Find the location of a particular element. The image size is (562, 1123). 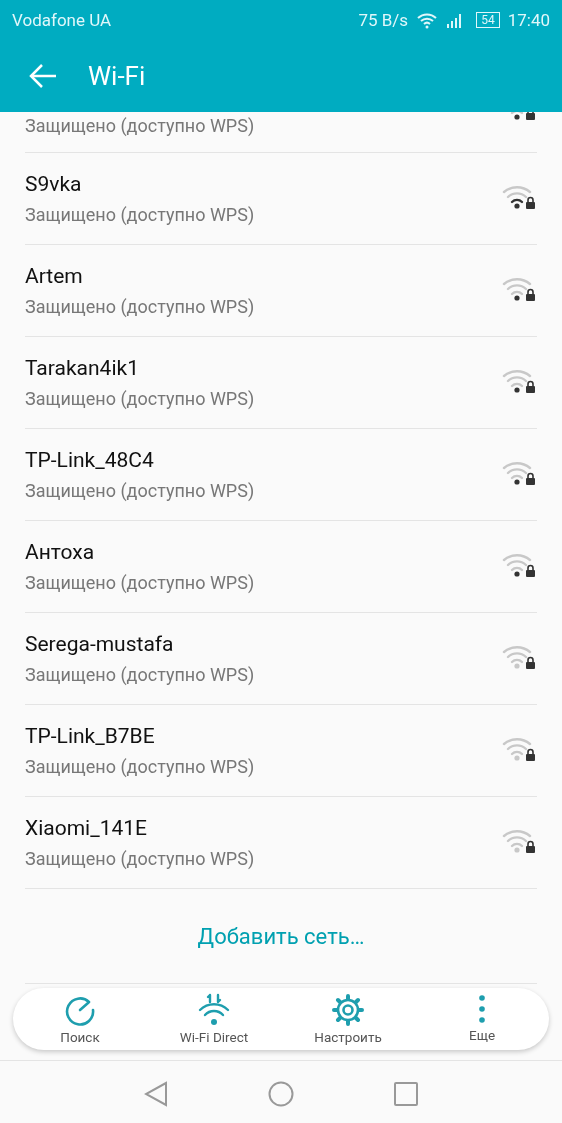

action-button: Настроить is located at coordinates (348, 1019).